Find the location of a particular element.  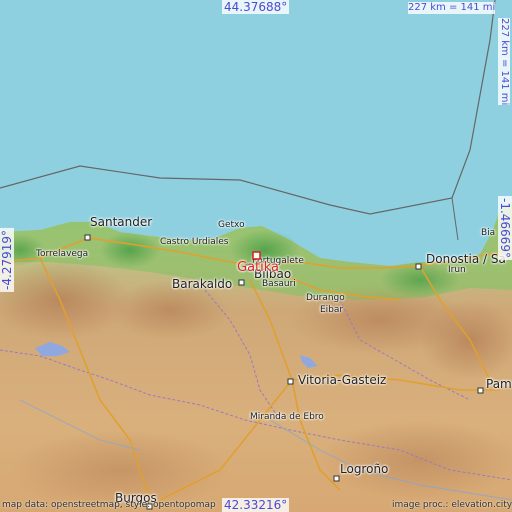

scale-right: 227 km = 141 mi is located at coordinates (504, 62).